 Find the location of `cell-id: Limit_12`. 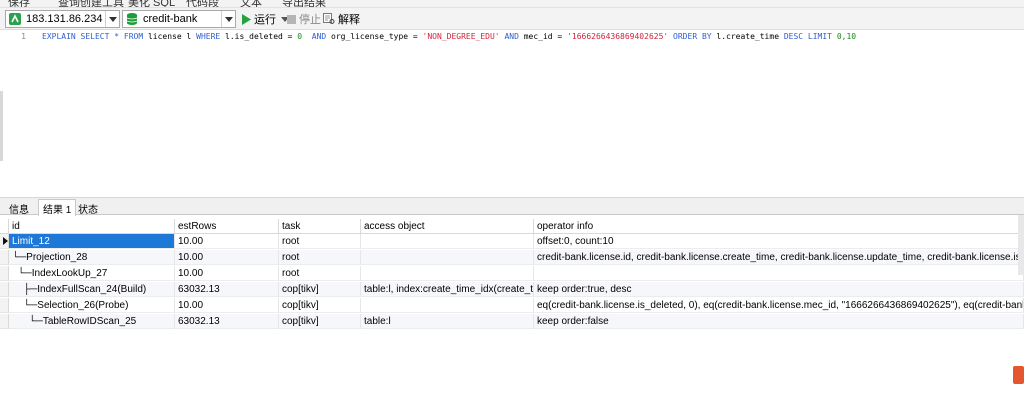

cell-id: Limit_12 is located at coordinates (92, 241).